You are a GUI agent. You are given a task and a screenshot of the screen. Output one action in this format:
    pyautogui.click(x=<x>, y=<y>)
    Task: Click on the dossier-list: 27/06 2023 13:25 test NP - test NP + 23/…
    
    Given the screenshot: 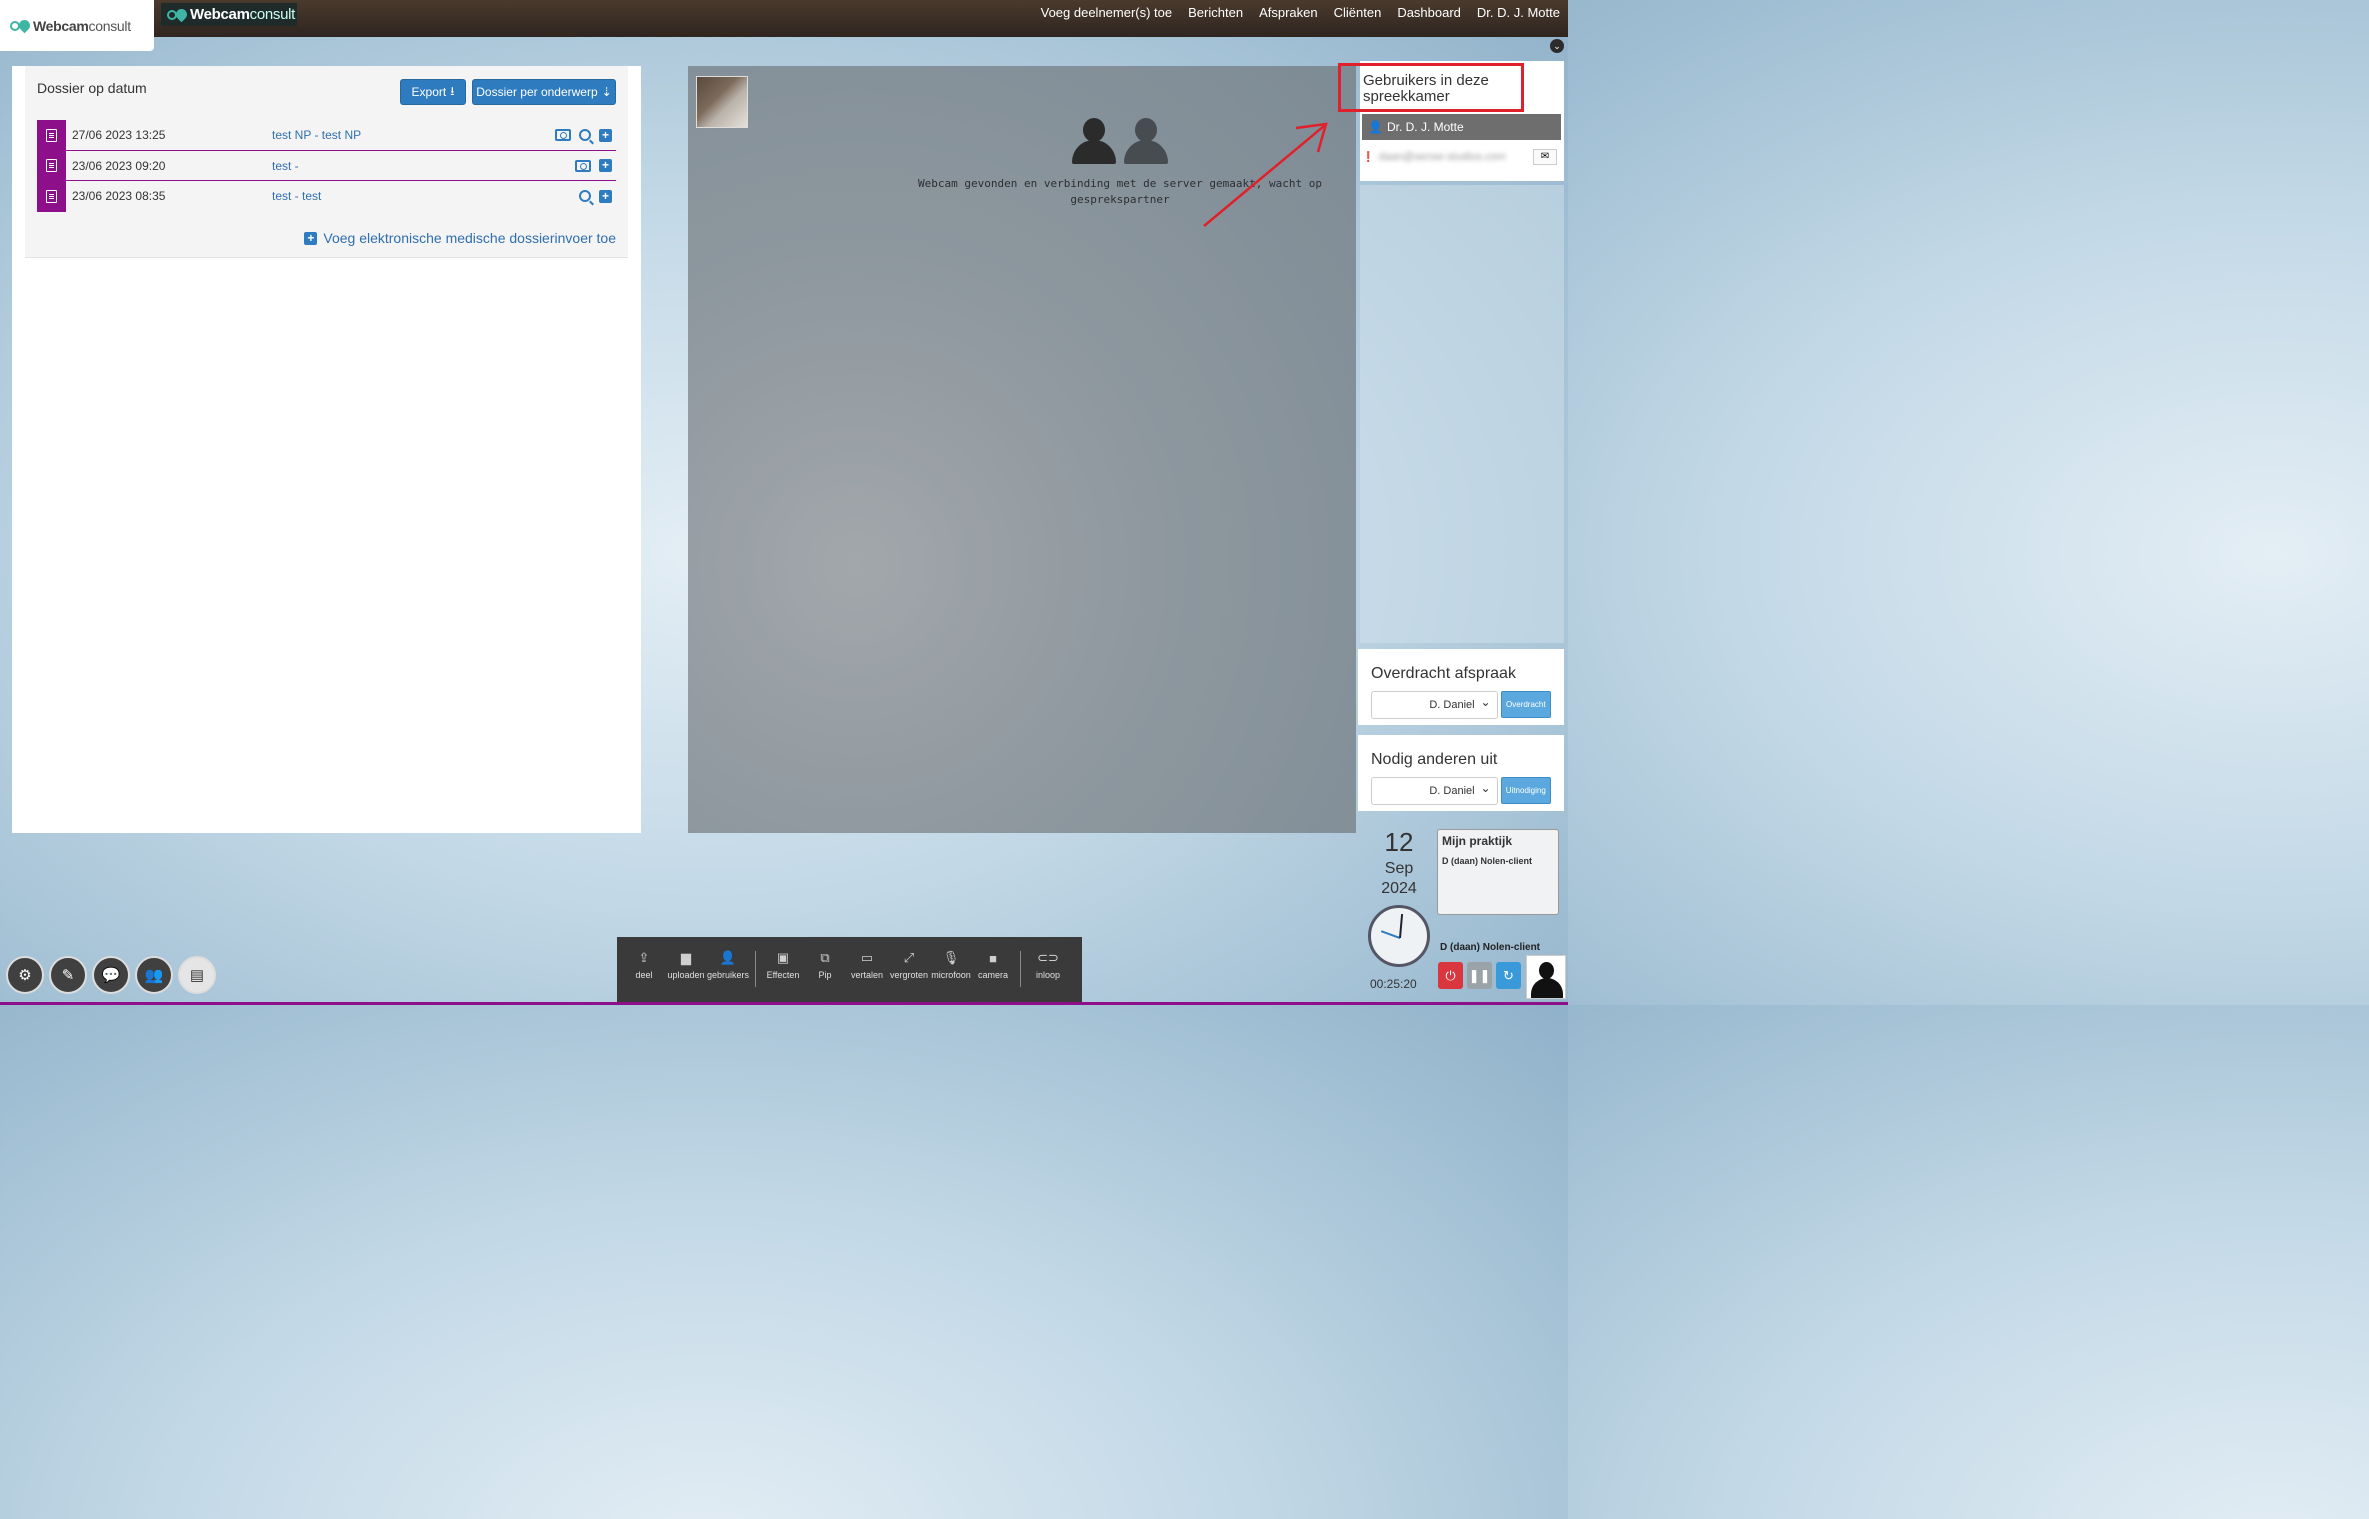 What is the action you would take?
    pyautogui.click(x=326, y=166)
    